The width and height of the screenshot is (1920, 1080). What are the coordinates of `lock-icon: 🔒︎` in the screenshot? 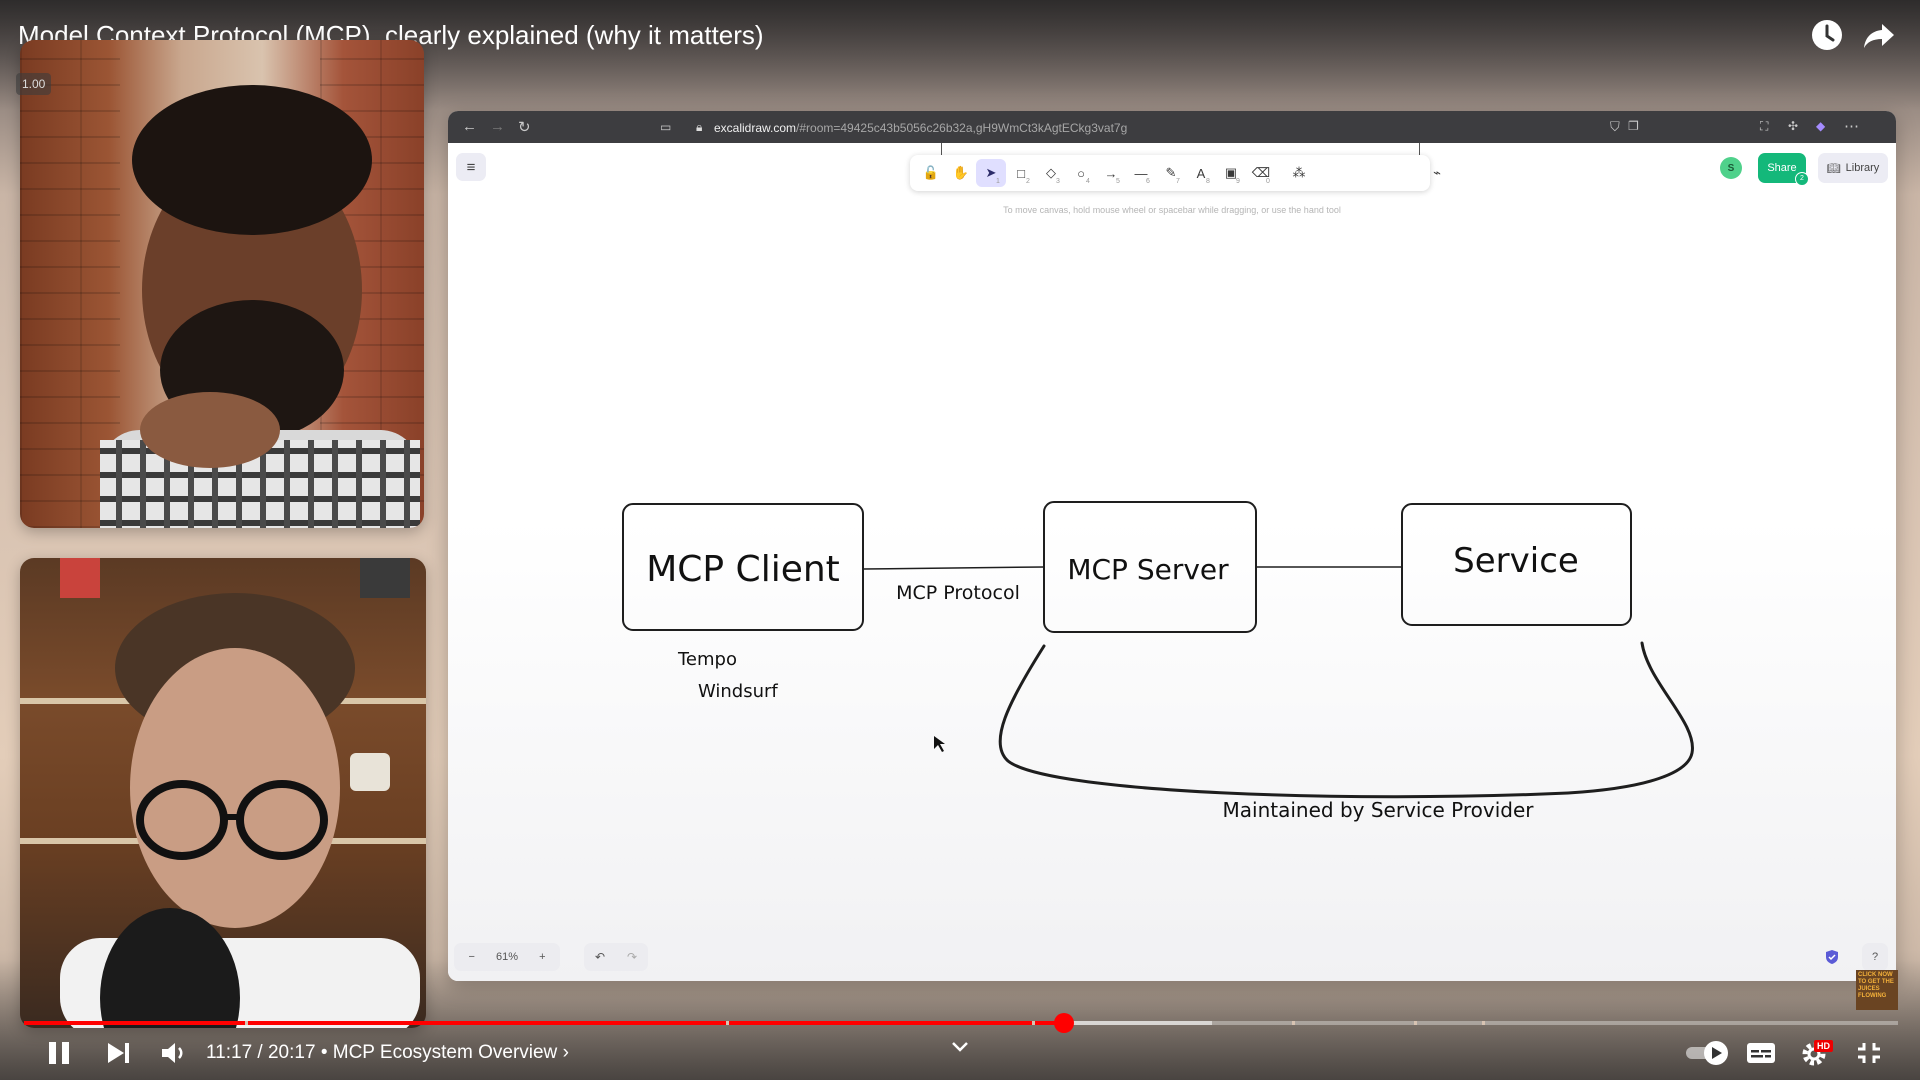 It's located at (699, 127).